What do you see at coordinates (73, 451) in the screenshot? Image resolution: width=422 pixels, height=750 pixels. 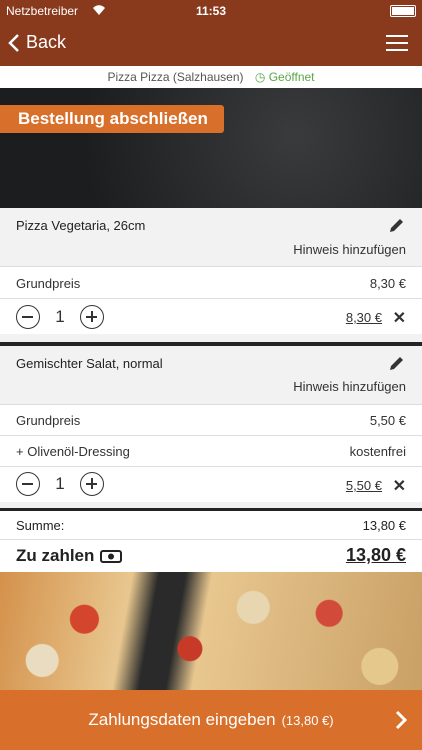 I see `extra-label: + Olivenöl-Dressing` at bounding box center [73, 451].